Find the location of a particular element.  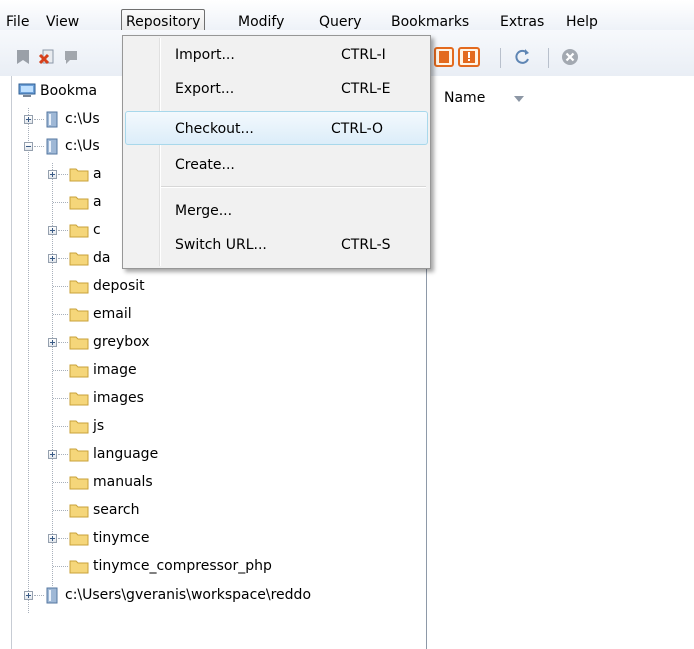

tree-node-folder: image is located at coordinates (122, 370).